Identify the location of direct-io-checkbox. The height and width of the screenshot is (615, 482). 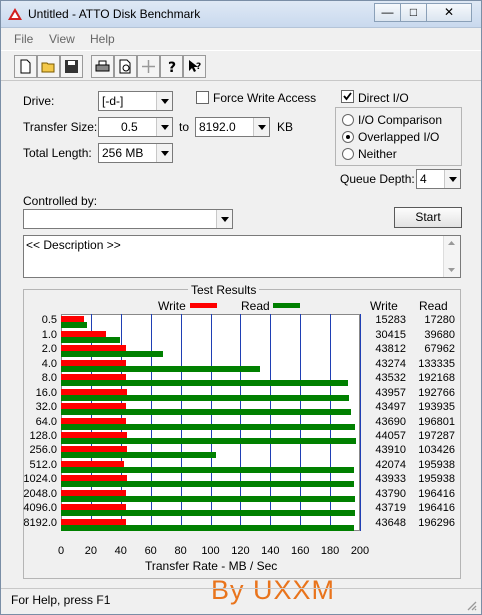
(347, 96).